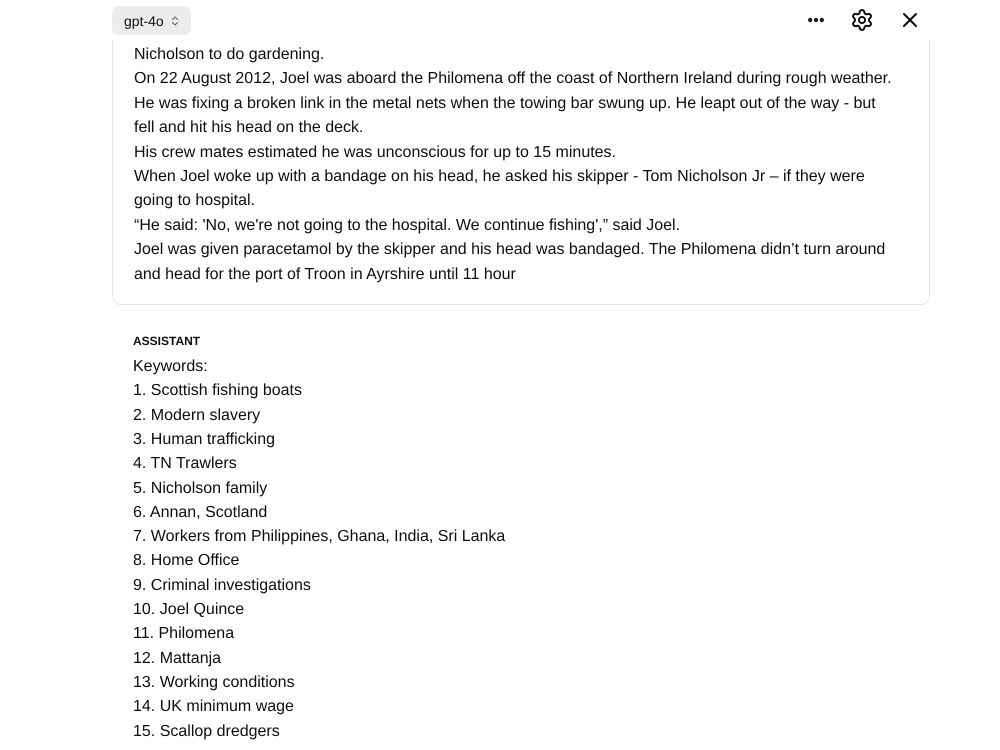 Image resolution: width=1000 pixels, height=750 pixels. What do you see at coordinates (510, 262) in the screenshot?
I see `message-paragraph: Joel was given paracetamol by the skipper and his head was bandaged. The Philomena didn’t turn around and head for the port of Troon in Ayrshire until 11 hour` at bounding box center [510, 262].